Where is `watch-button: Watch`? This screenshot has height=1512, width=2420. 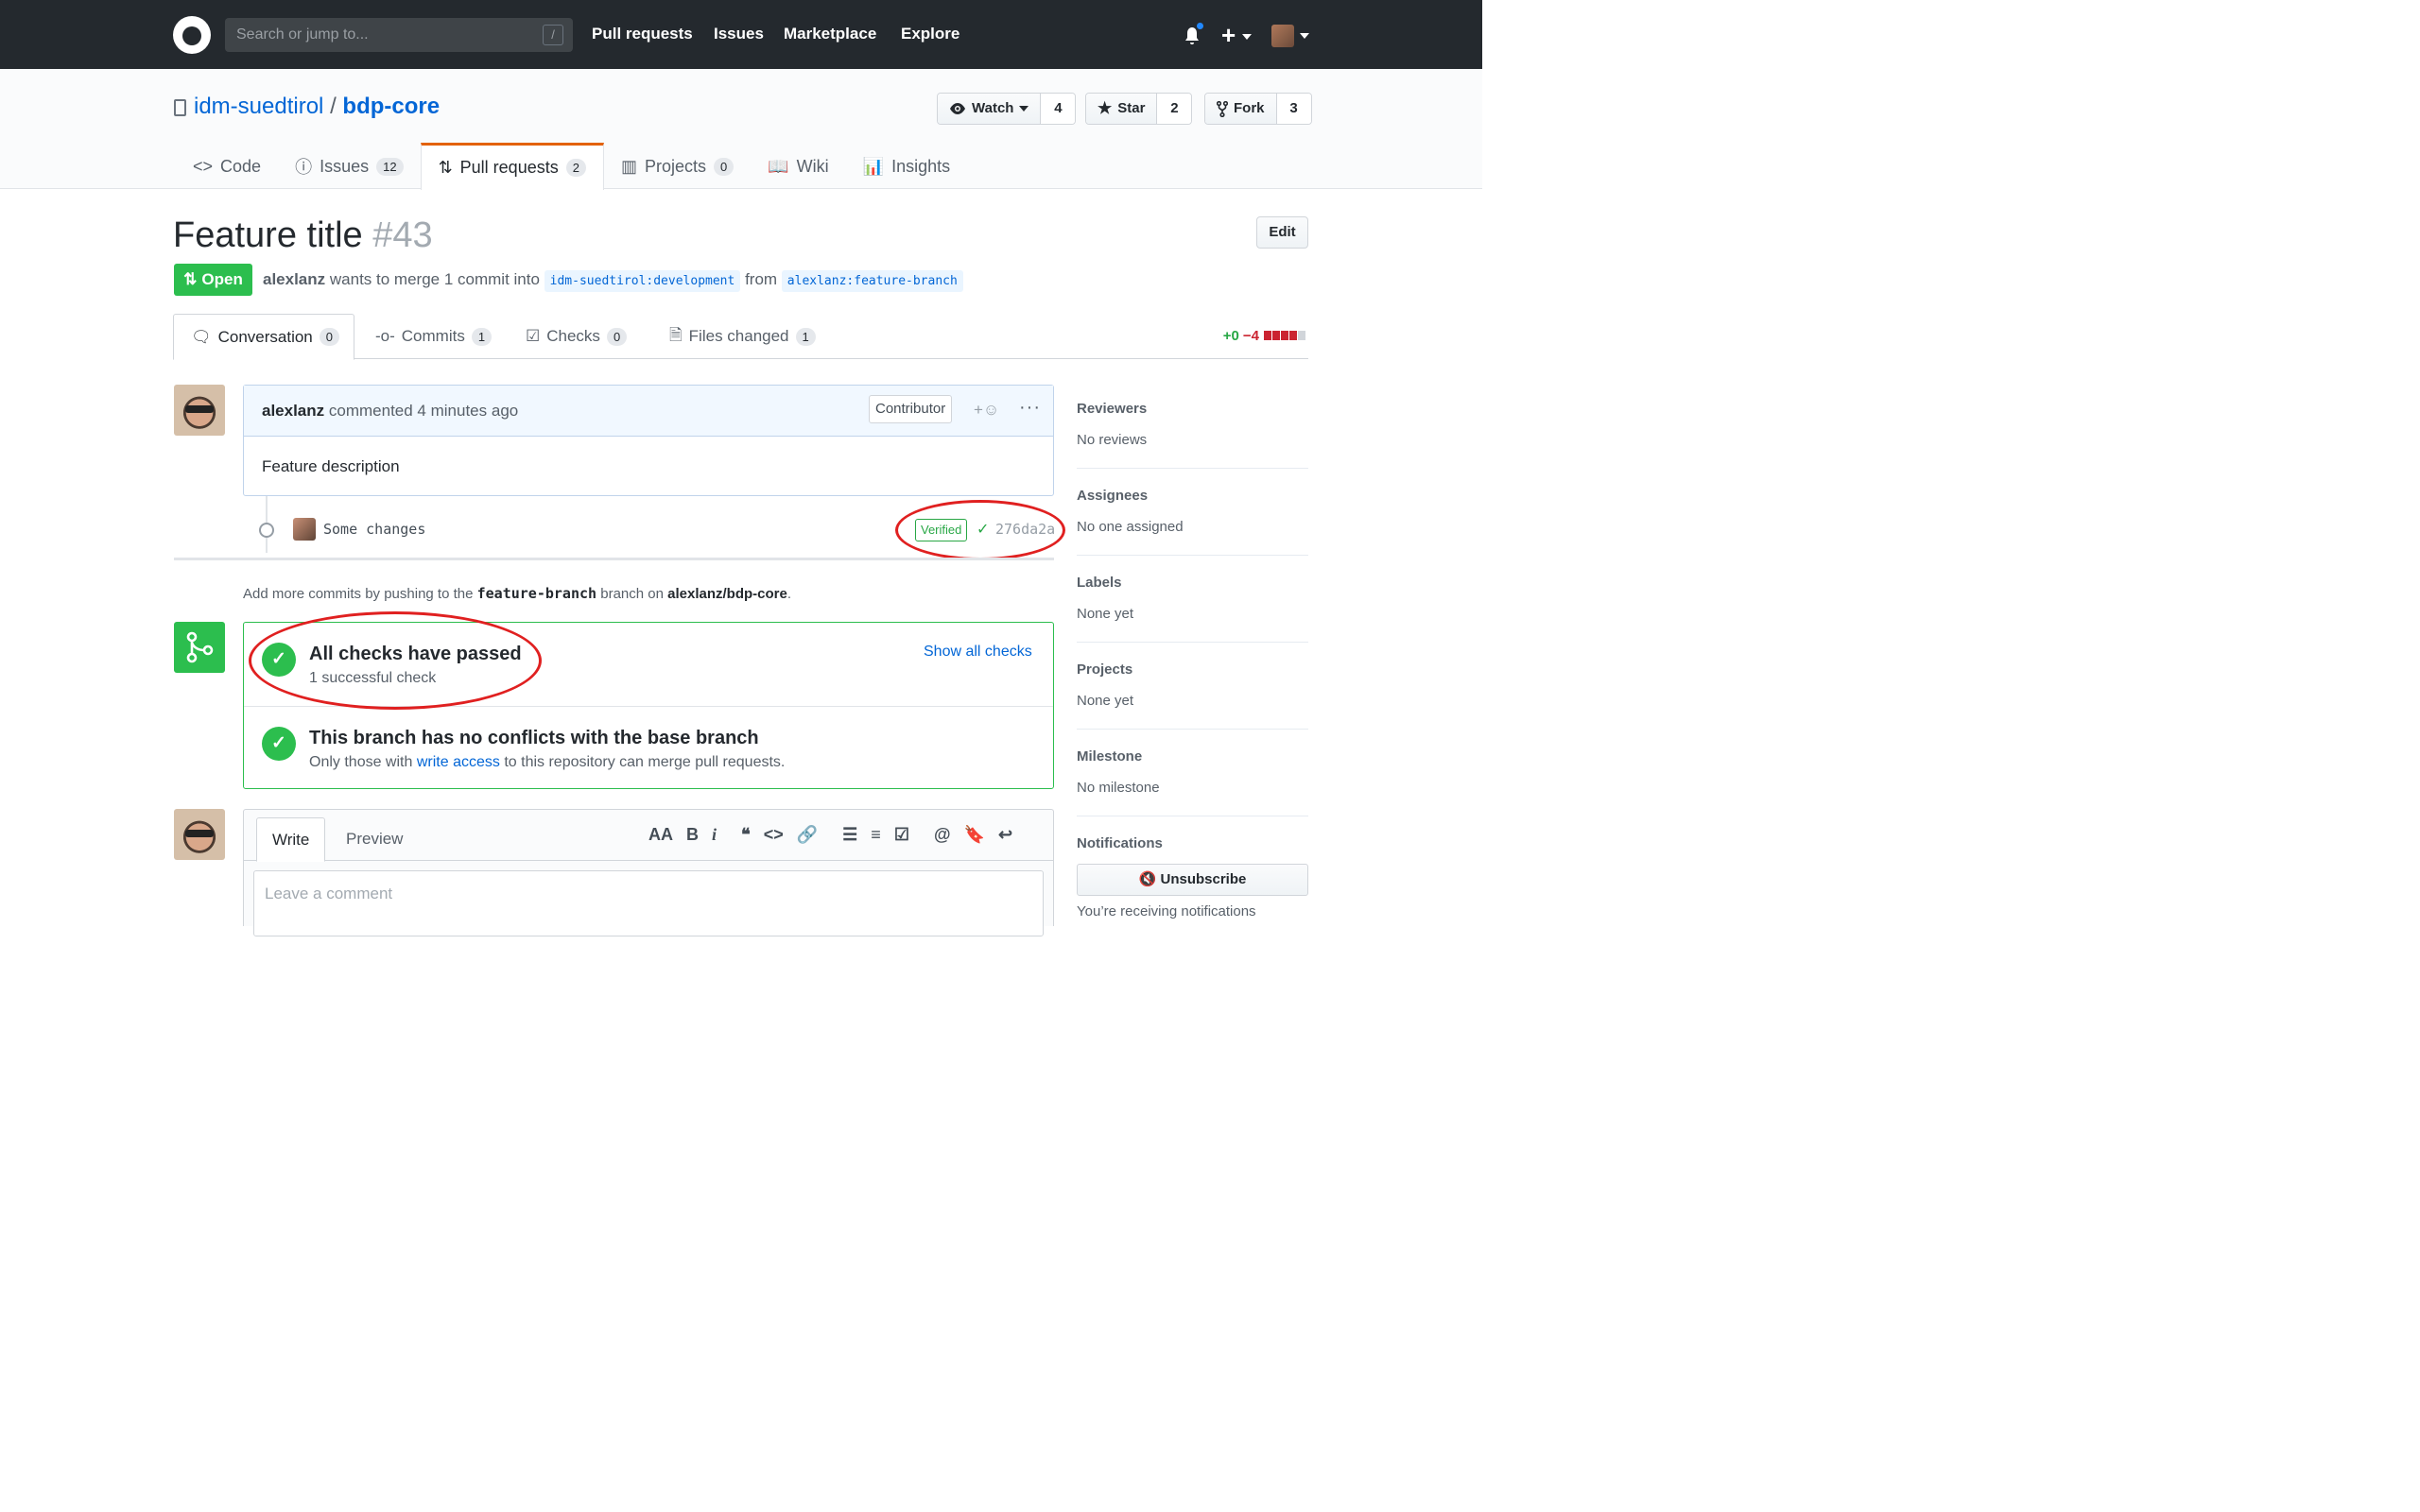
watch-button: Watch is located at coordinates (990, 109).